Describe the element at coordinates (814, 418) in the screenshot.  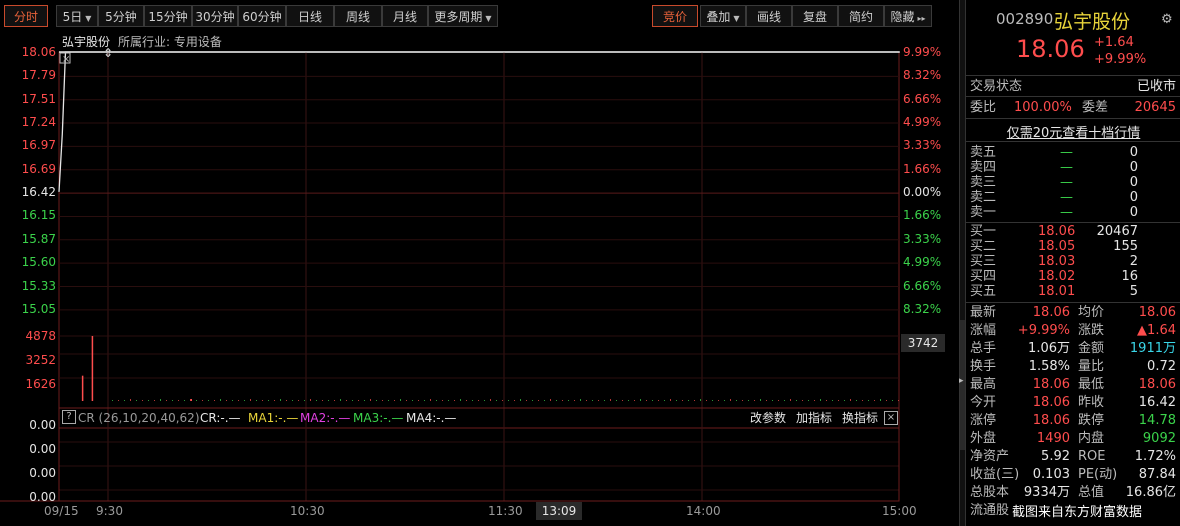
I see `add-indicator-button: 加指标` at that location.